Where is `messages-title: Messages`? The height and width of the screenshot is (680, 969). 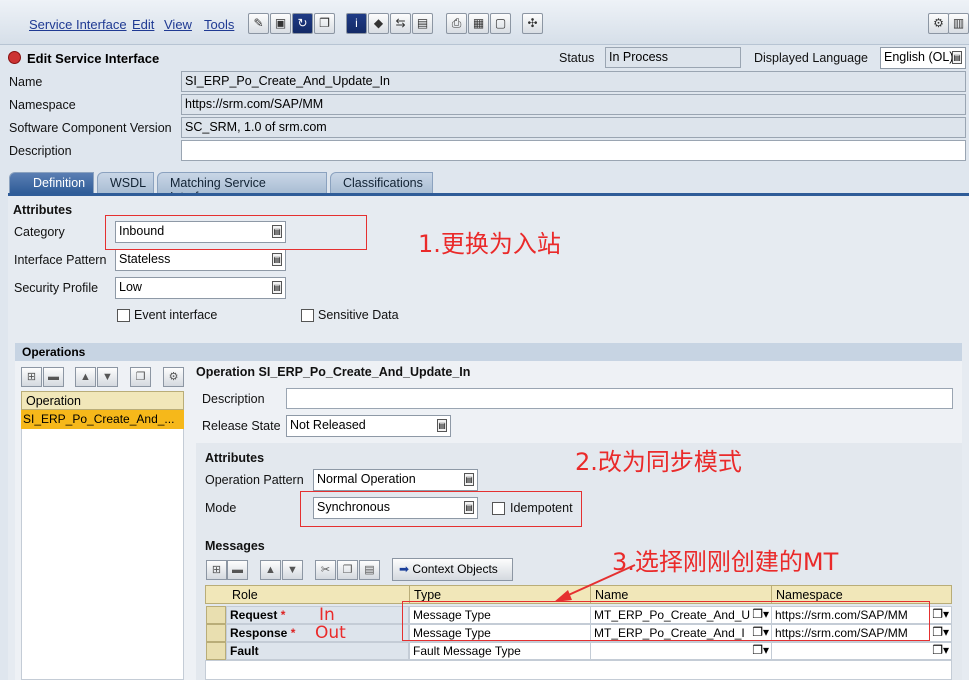
messages-title: Messages is located at coordinates (235, 546).